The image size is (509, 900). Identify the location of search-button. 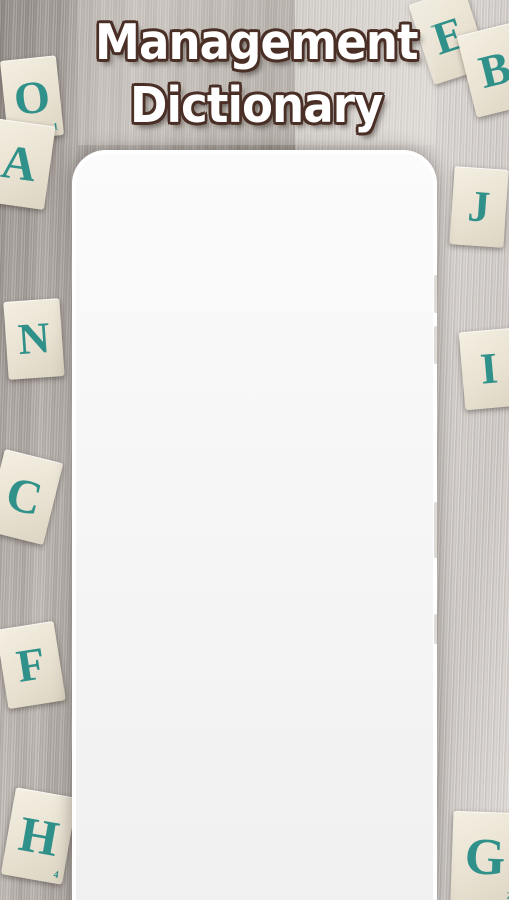
(404, 250).